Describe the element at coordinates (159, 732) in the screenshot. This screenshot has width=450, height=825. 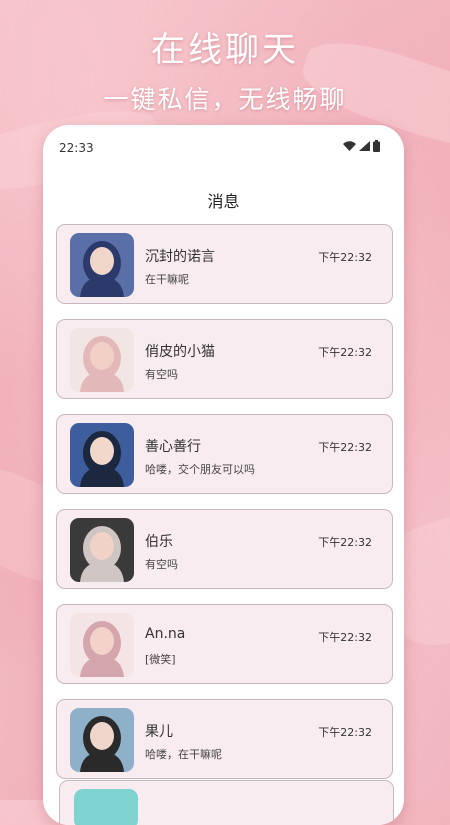
I see `contact-name: 果儿` at that location.